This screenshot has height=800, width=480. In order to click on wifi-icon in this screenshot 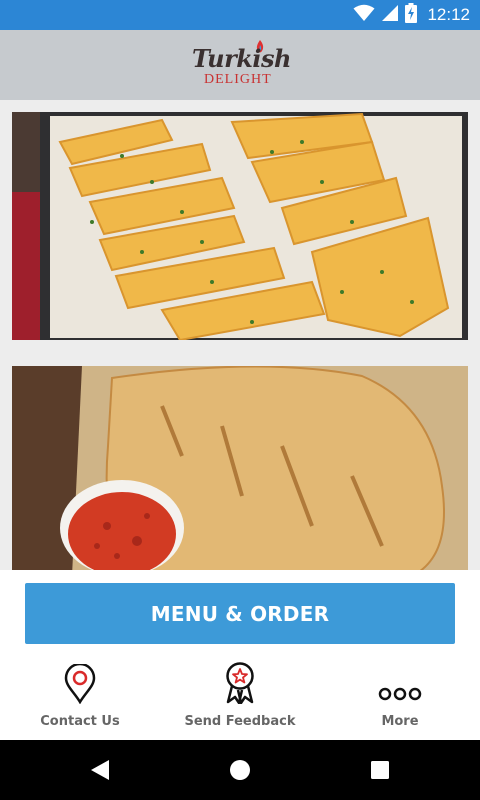, I will do `click(364, 15)`.